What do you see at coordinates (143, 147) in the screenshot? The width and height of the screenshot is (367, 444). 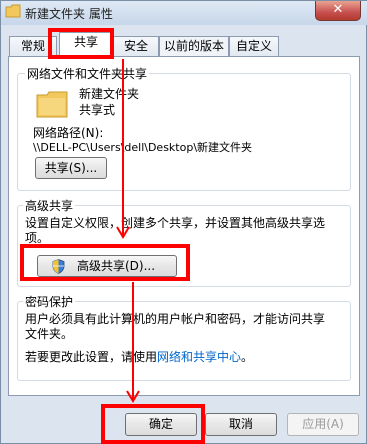 I see `network-path-value: \\DELL-PC\Users\dell\Desktop\新建文件夹` at bounding box center [143, 147].